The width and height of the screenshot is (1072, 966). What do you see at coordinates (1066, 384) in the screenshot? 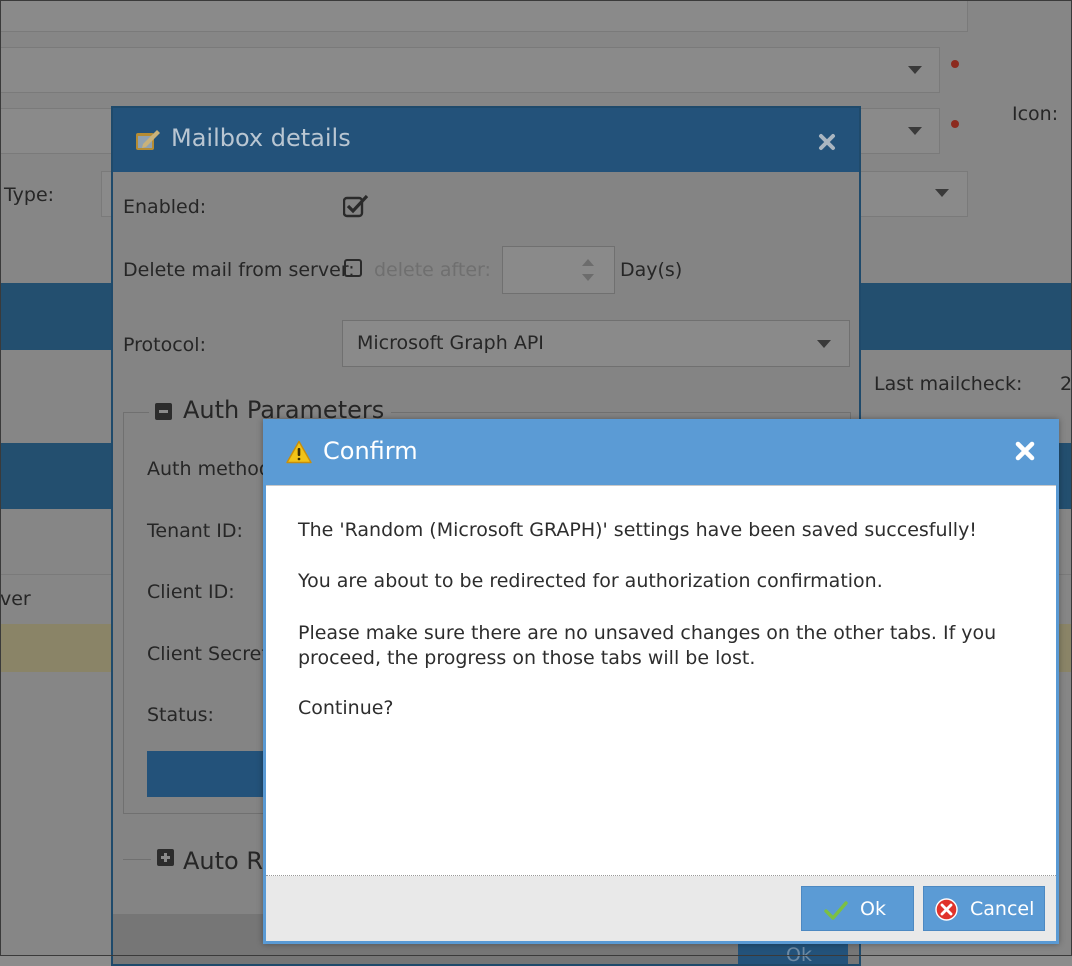
I see `last-mailcheck-value: 2` at bounding box center [1066, 384].